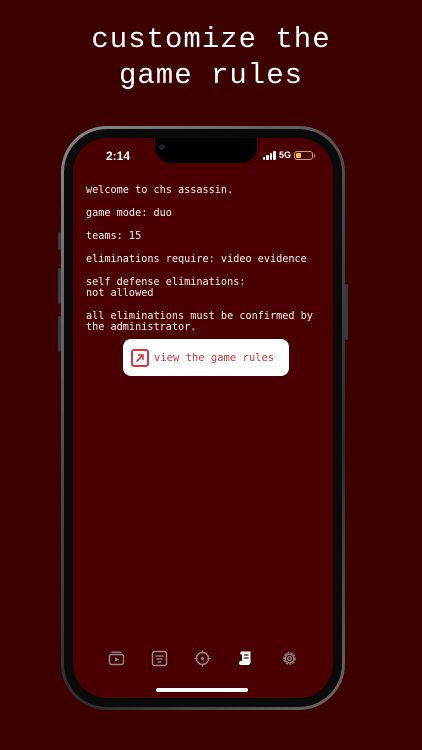 This screenshot has width=422, height=750. What do you see at coordinates (118, 156) in the screenshot?
I see `status-time: 2:14` at bounding box center [118, 156].